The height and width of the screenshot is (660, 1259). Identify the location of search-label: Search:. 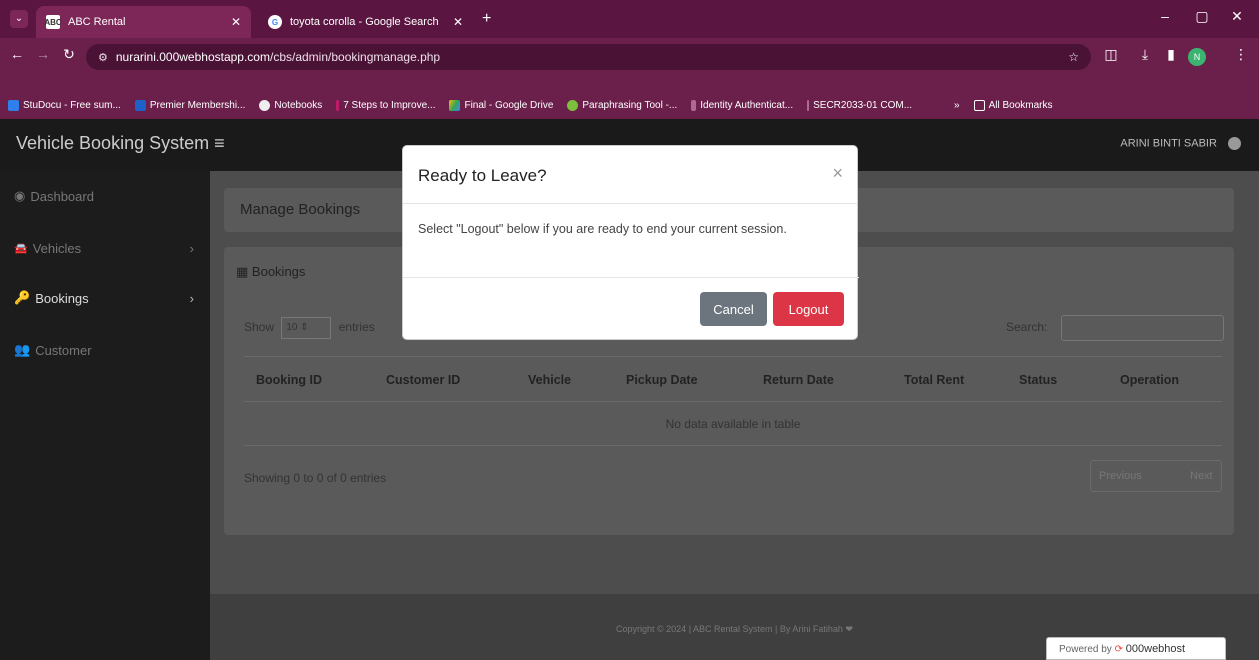
(1027, 327).